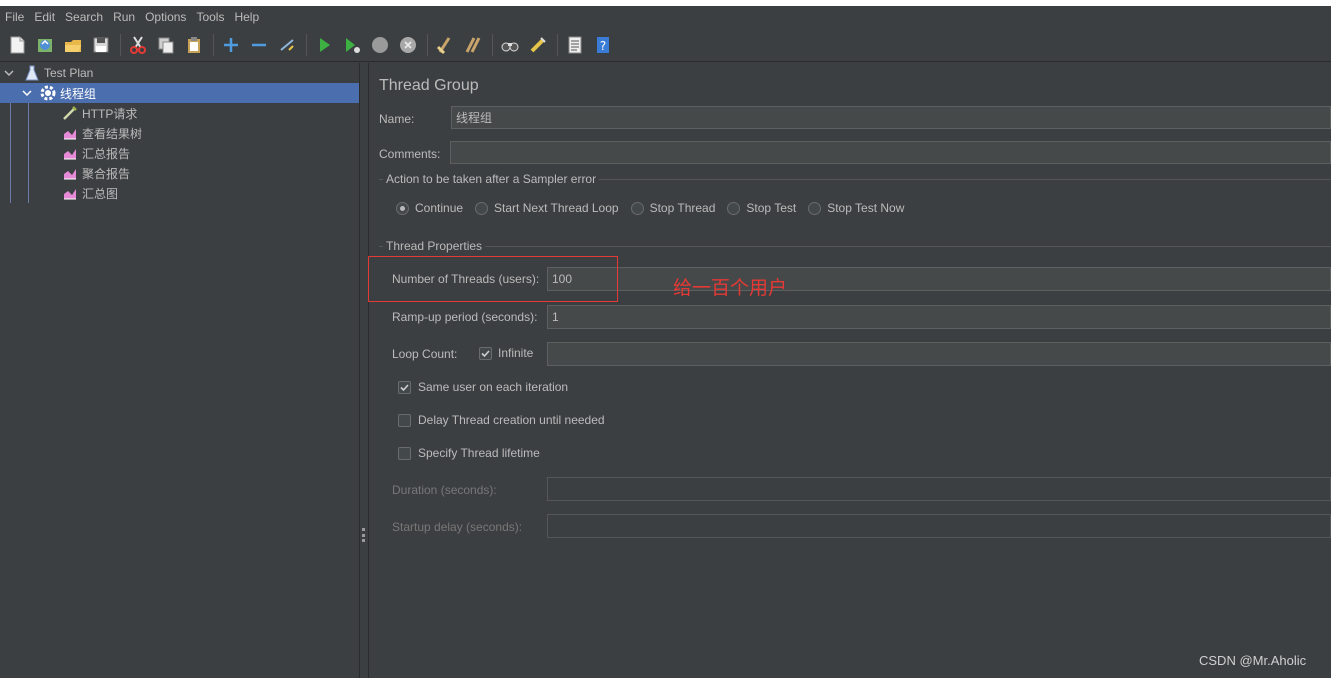  What do you see at coordinates (771, 208) in the screenshot?
I see `radio-label: Stop Test` at bounding box center [771, 208].